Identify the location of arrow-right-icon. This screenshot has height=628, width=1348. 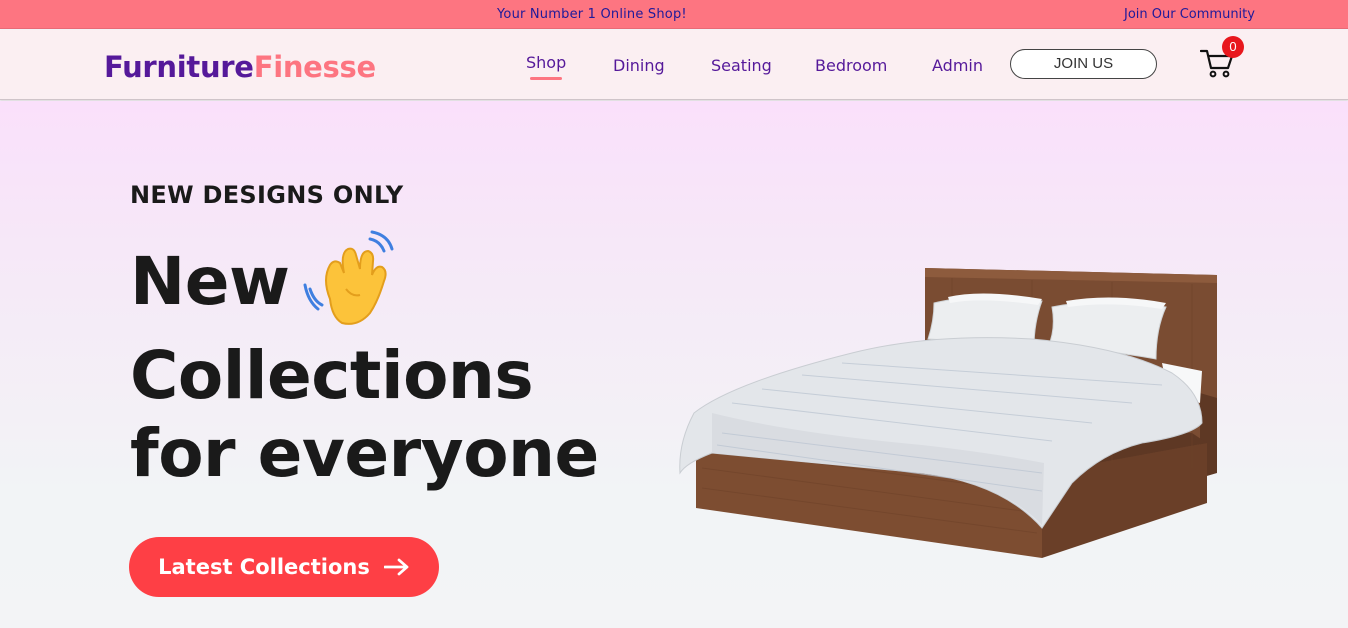
(396, 567).